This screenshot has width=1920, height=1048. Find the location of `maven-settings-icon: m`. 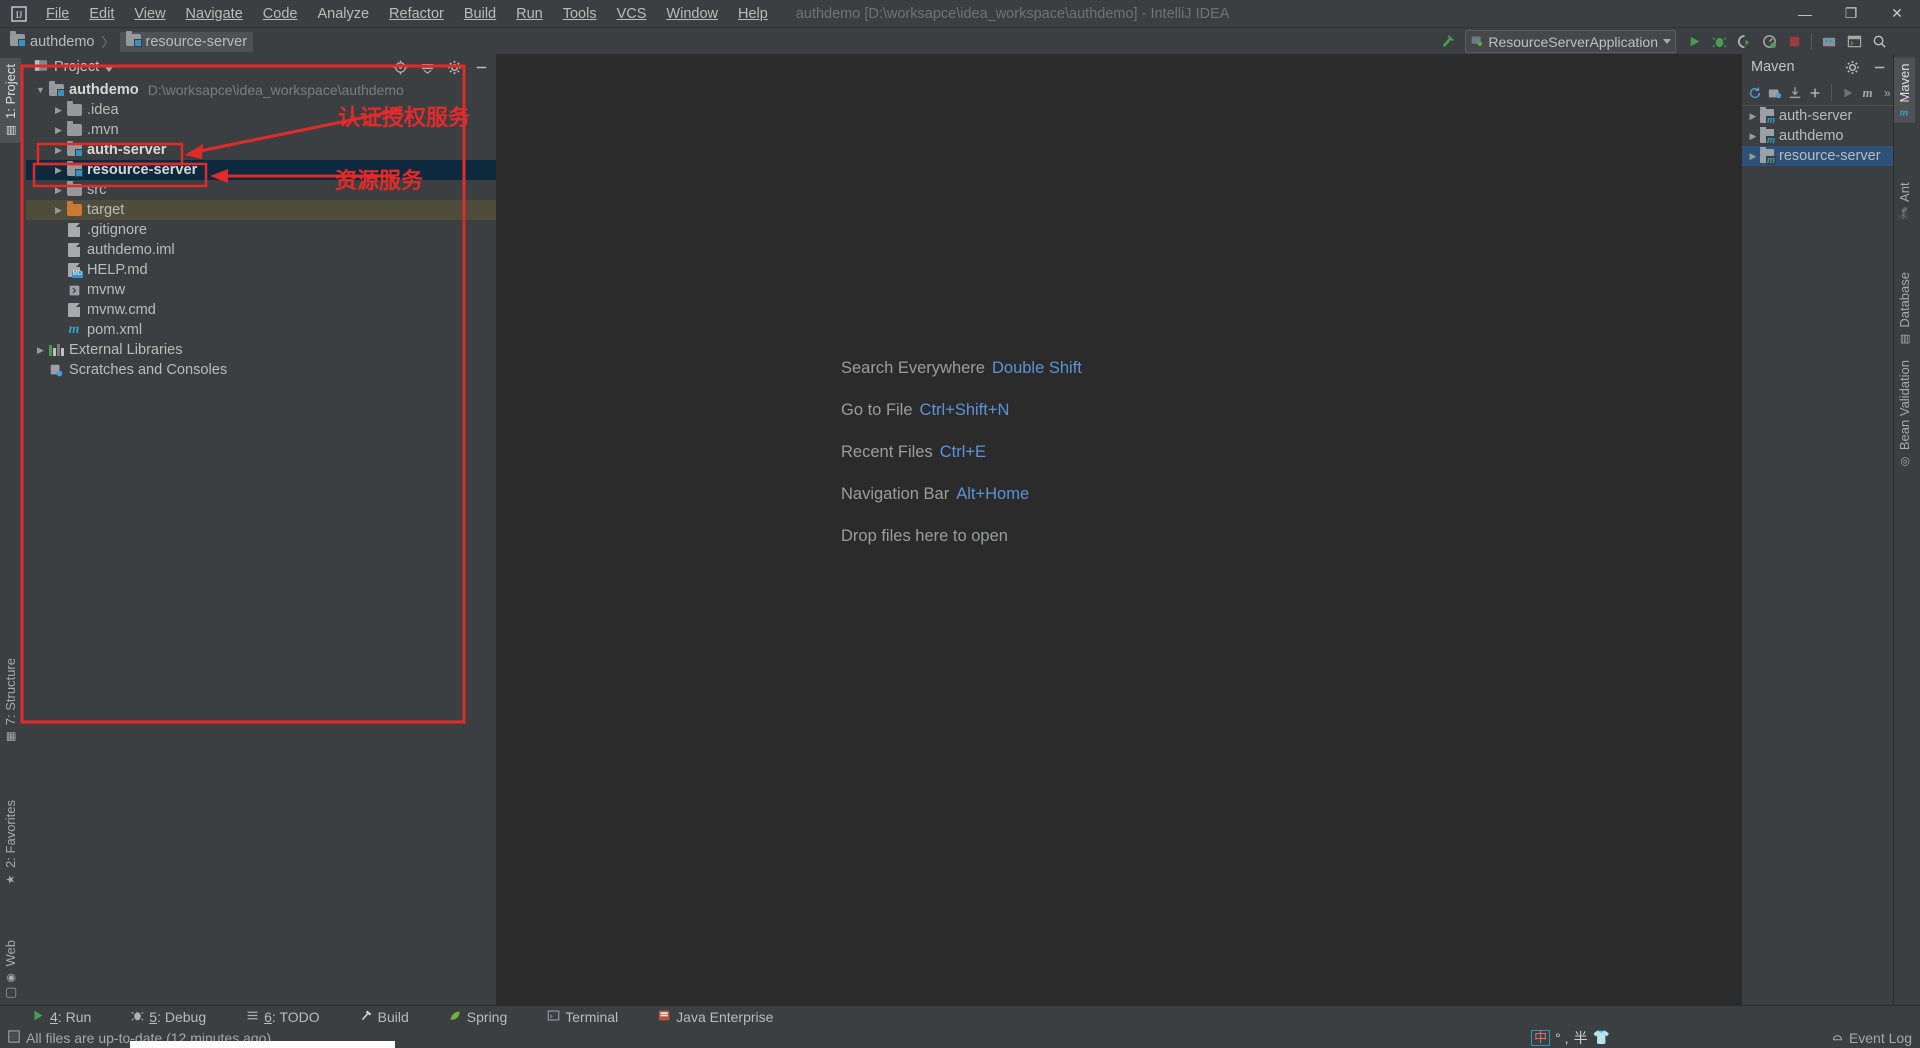

maven-settings-icon: m is located at coordinates (1868, 92).